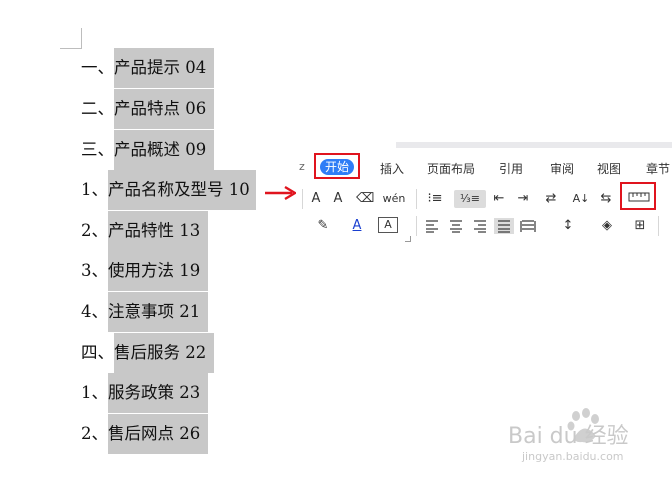  What do you see at coordinates (408, 239) in the screenshot?
I see `font-dialog-launcher-icon` at bounding box center [408, 239].